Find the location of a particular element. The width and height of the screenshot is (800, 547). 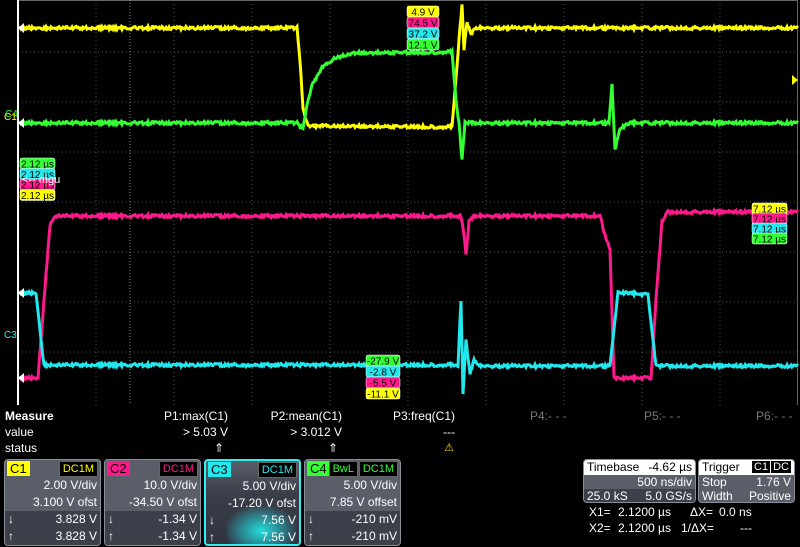

offset: -17.20 V ofst is located at coordinates (261, 503).